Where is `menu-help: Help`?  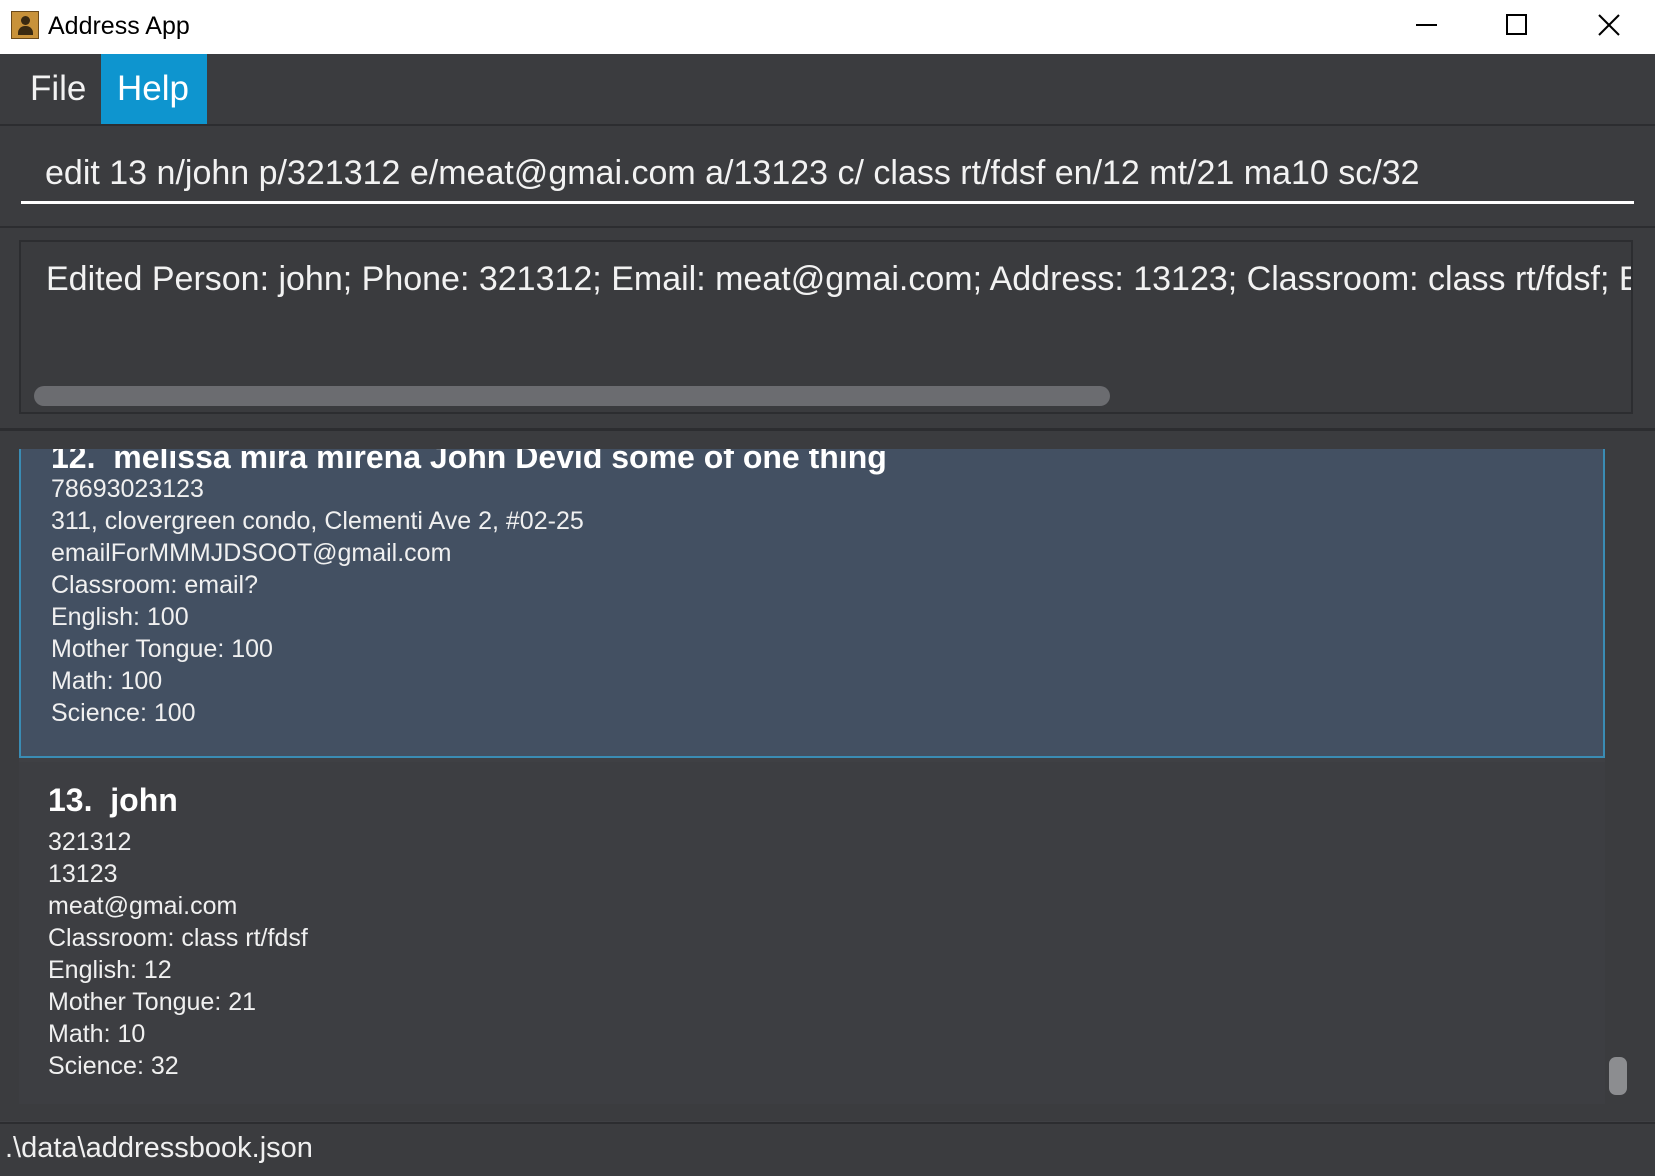 menu-help: Help is located at coordinates (154, 89).